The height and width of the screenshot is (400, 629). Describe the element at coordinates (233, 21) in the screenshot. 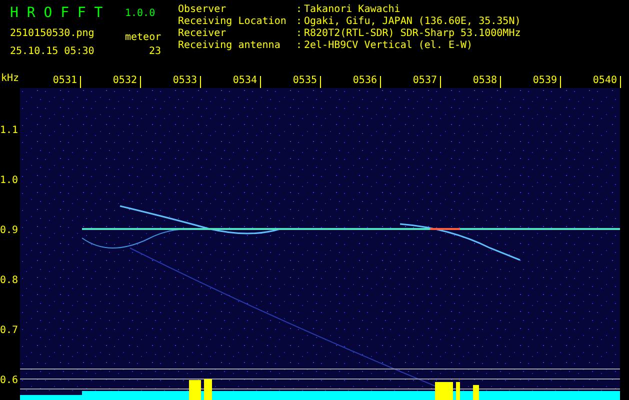

I see `info-label: Receiving Location` at that location.